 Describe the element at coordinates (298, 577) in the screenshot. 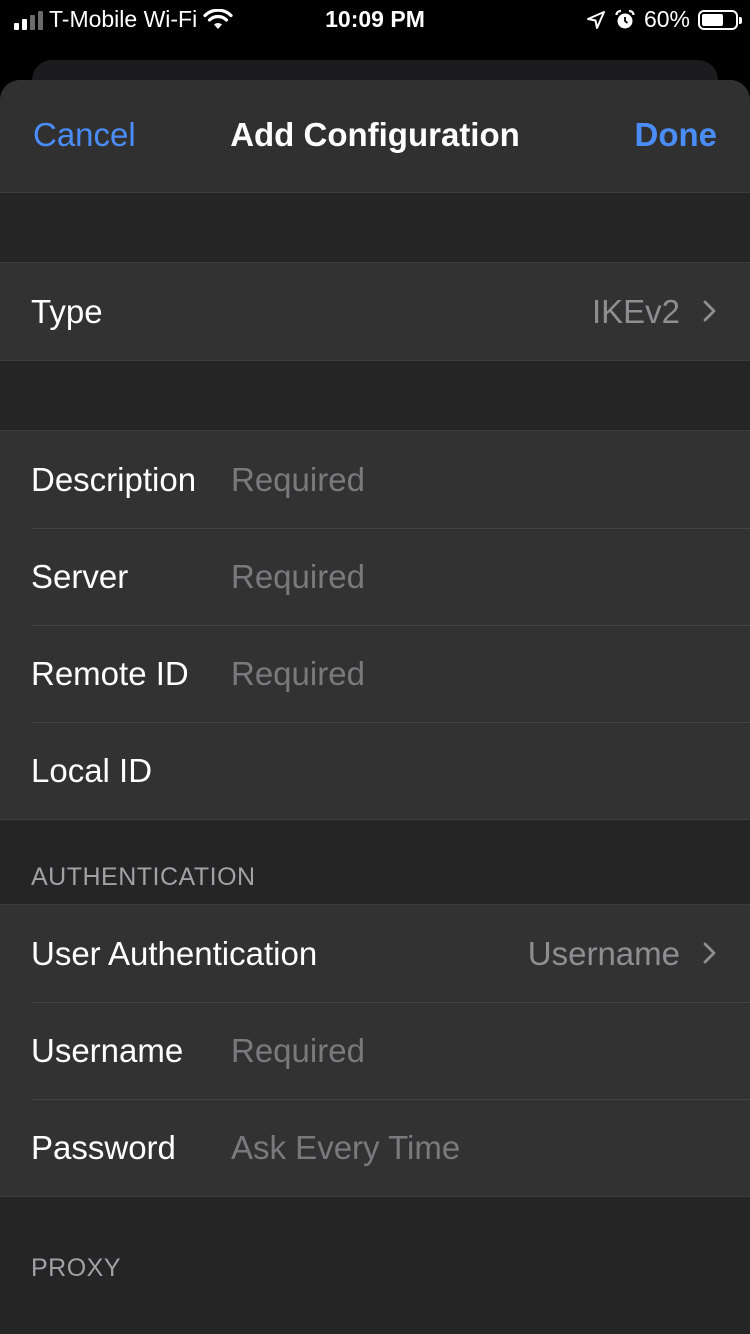

I see `server-field: Required` at that location.